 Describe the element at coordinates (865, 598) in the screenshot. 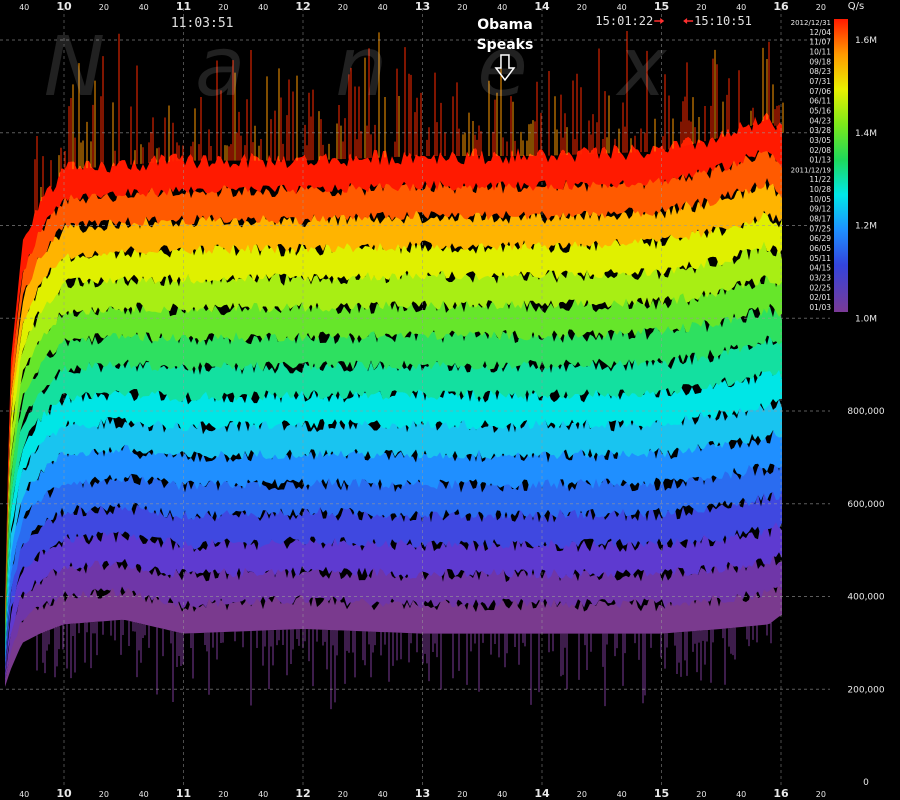

I see `y-tick-label: 400,000` at that location.